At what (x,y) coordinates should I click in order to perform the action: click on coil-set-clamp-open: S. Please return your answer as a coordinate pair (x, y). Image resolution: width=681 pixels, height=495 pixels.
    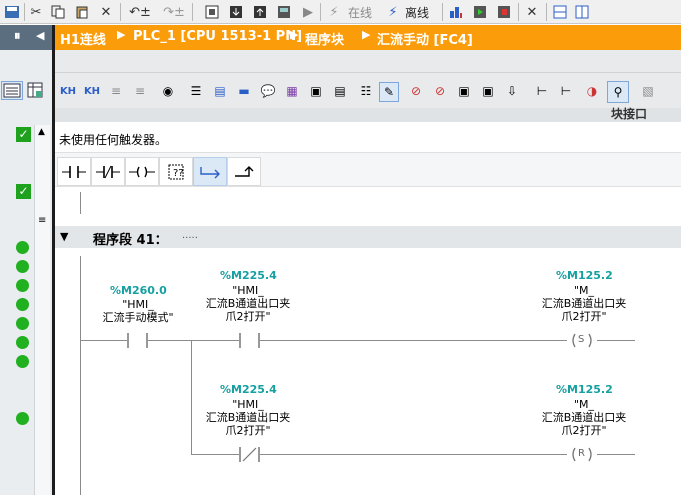
    Looking at the image, I should click on (582, 340).